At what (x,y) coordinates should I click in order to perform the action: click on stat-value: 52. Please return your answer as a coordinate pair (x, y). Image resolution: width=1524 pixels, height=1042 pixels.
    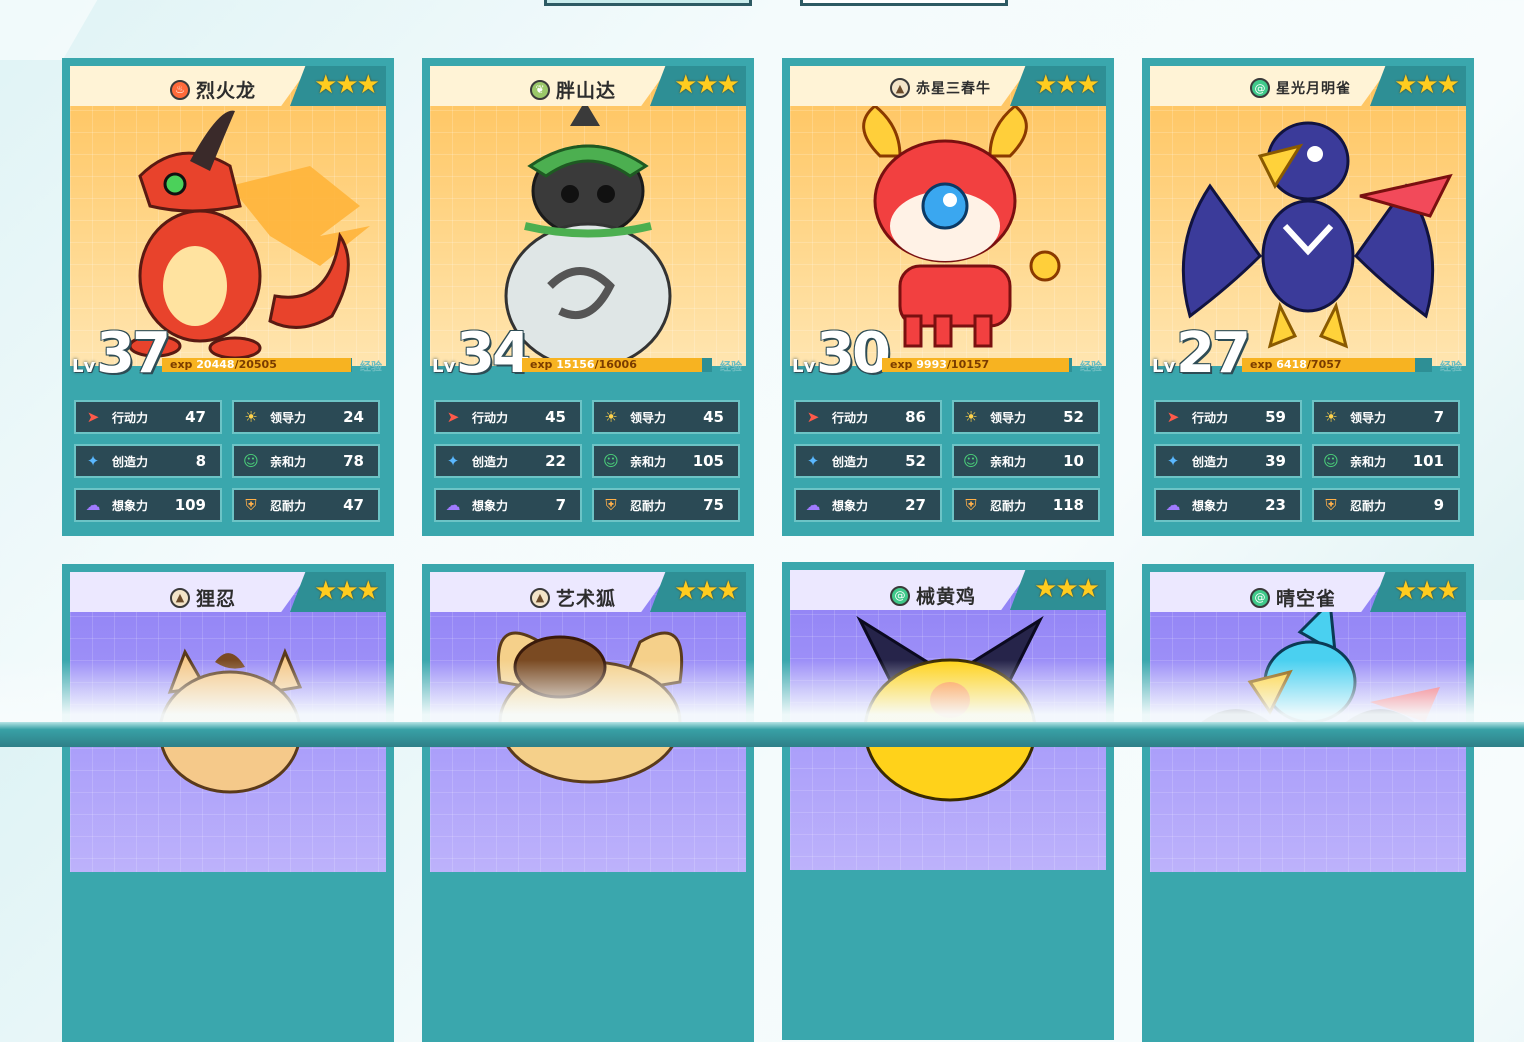
    Looking at the image, I should click on (1073, 417).